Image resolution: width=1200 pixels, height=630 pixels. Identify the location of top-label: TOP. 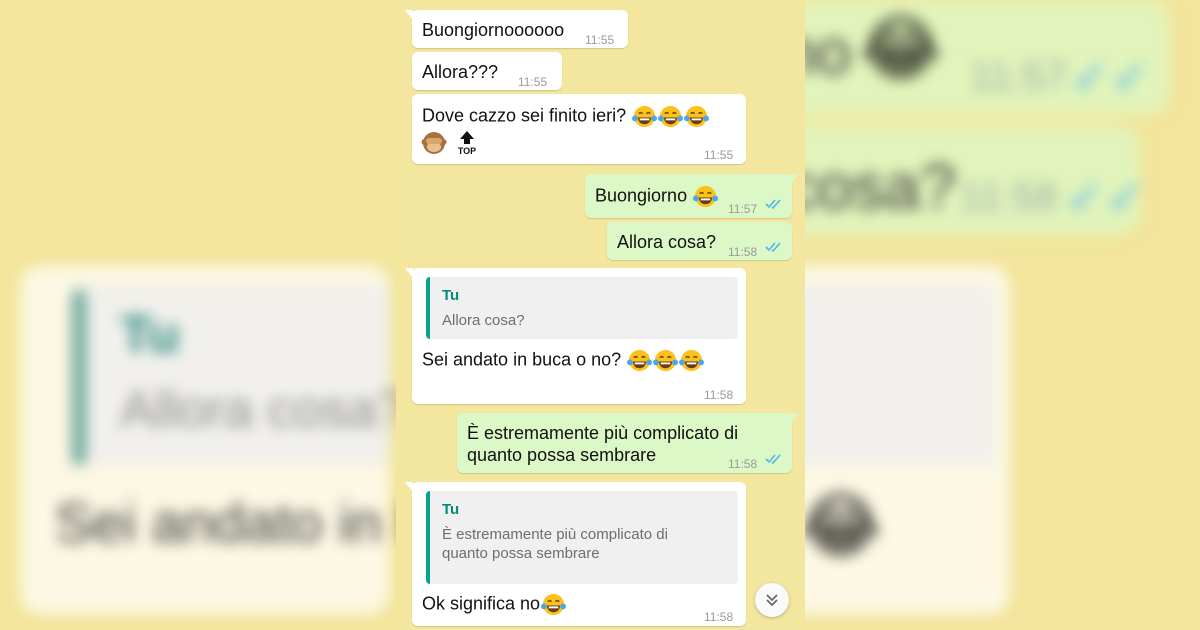
(467, 151).